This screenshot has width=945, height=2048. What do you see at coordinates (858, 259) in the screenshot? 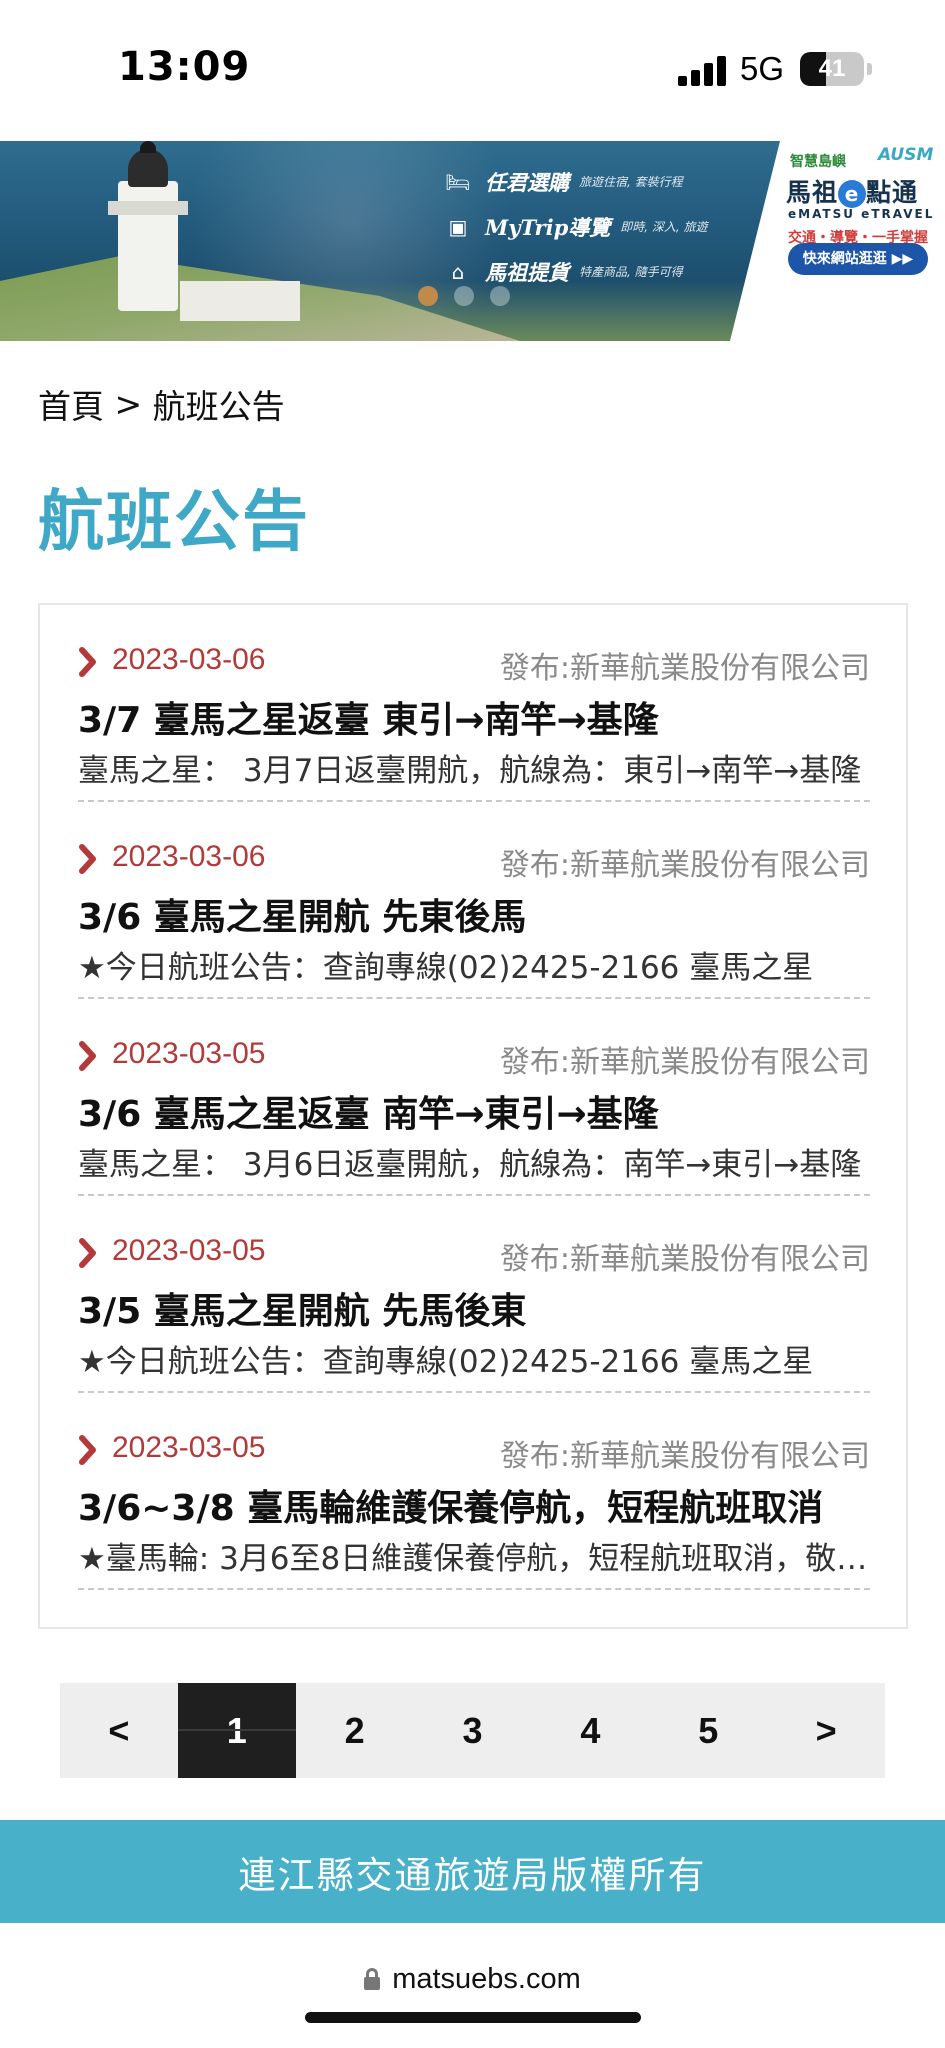
I see `visit-site-button: 快來網站逛逛 ▶▶` at bounding box center [858, 259].